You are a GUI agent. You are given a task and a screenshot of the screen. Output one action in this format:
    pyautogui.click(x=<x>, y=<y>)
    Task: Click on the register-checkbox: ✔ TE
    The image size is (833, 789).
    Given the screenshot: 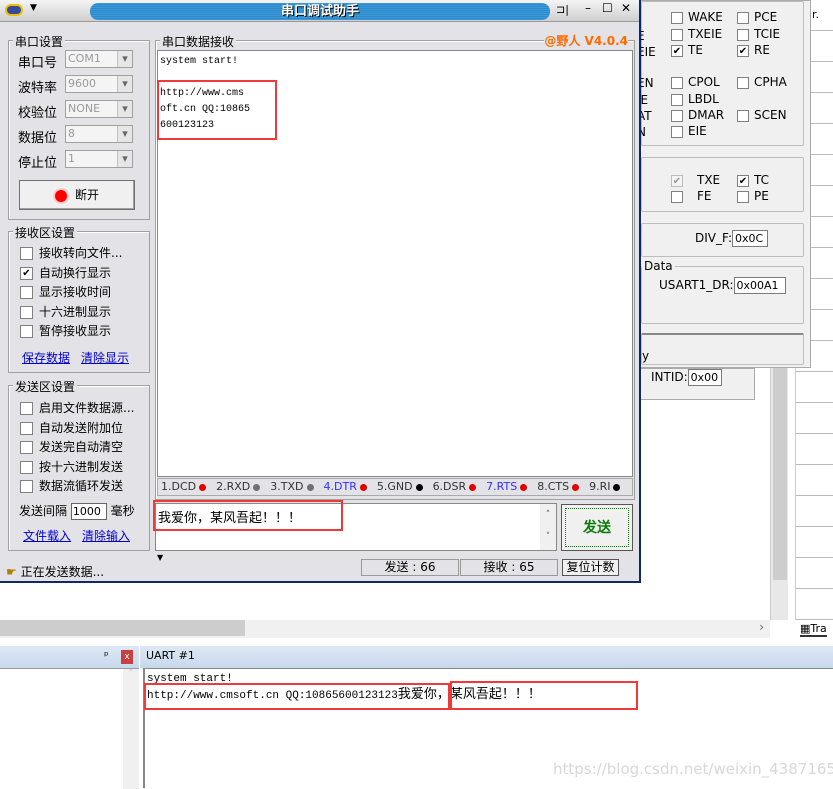 What is the action you would take?
    pyautogui.click(x=687, y=50)
    